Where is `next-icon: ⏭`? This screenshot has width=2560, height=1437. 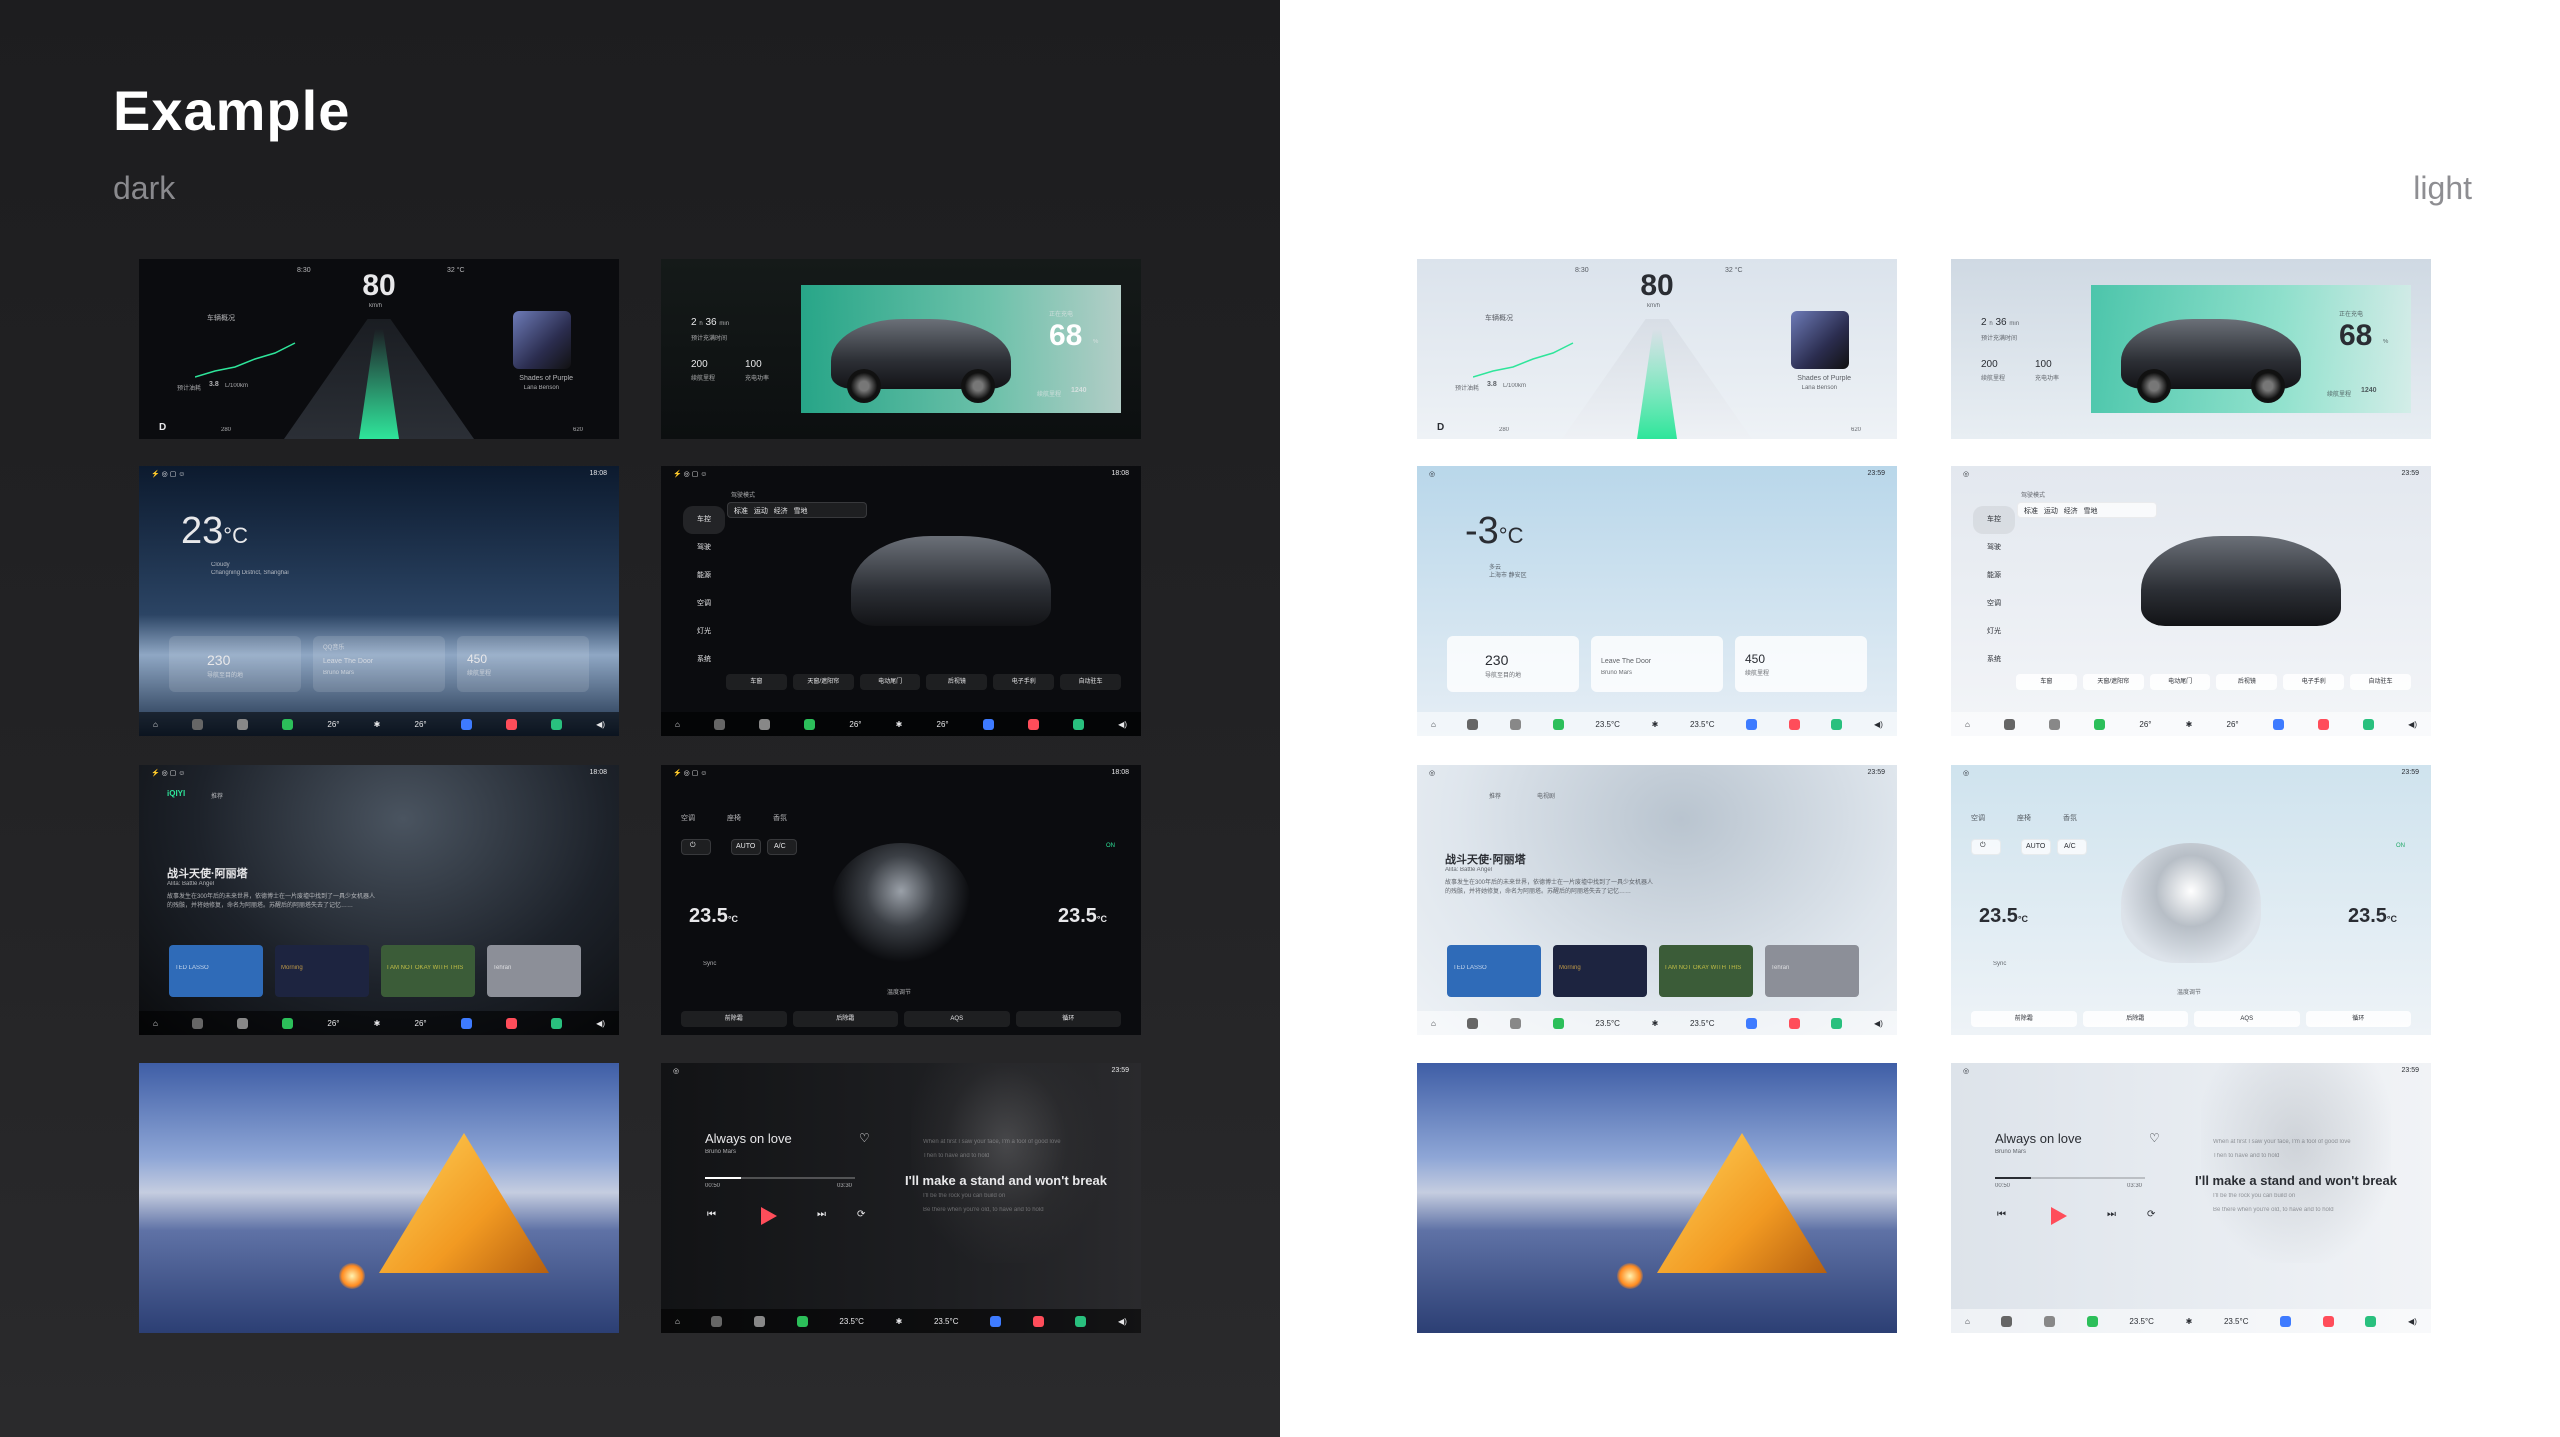 next-icon: ⏭ is located at coordinates (821, 1214).